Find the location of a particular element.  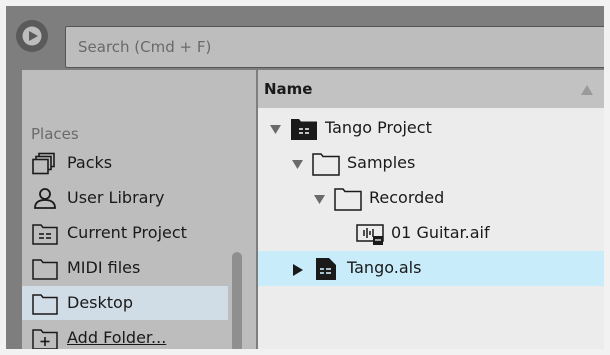

sort-ascending-icon is located at coordinates (587, 90).